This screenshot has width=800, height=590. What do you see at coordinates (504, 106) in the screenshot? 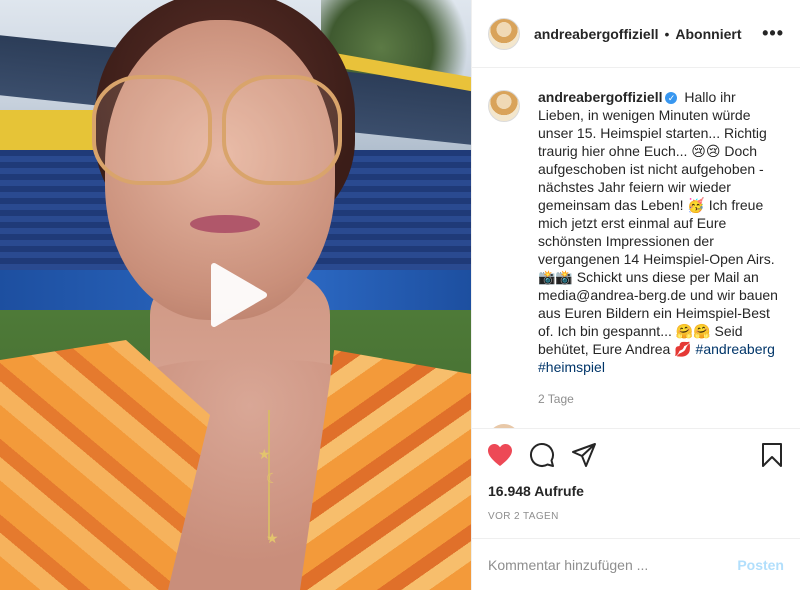
I see `caption-avatar` at bounding box center [504, 106].